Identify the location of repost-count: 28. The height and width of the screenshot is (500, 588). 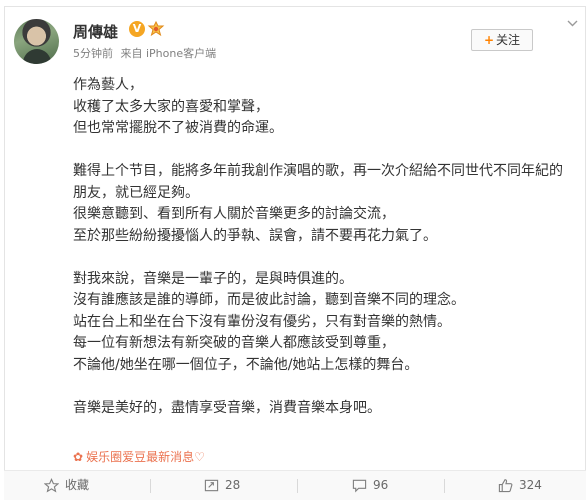
(233, 485).